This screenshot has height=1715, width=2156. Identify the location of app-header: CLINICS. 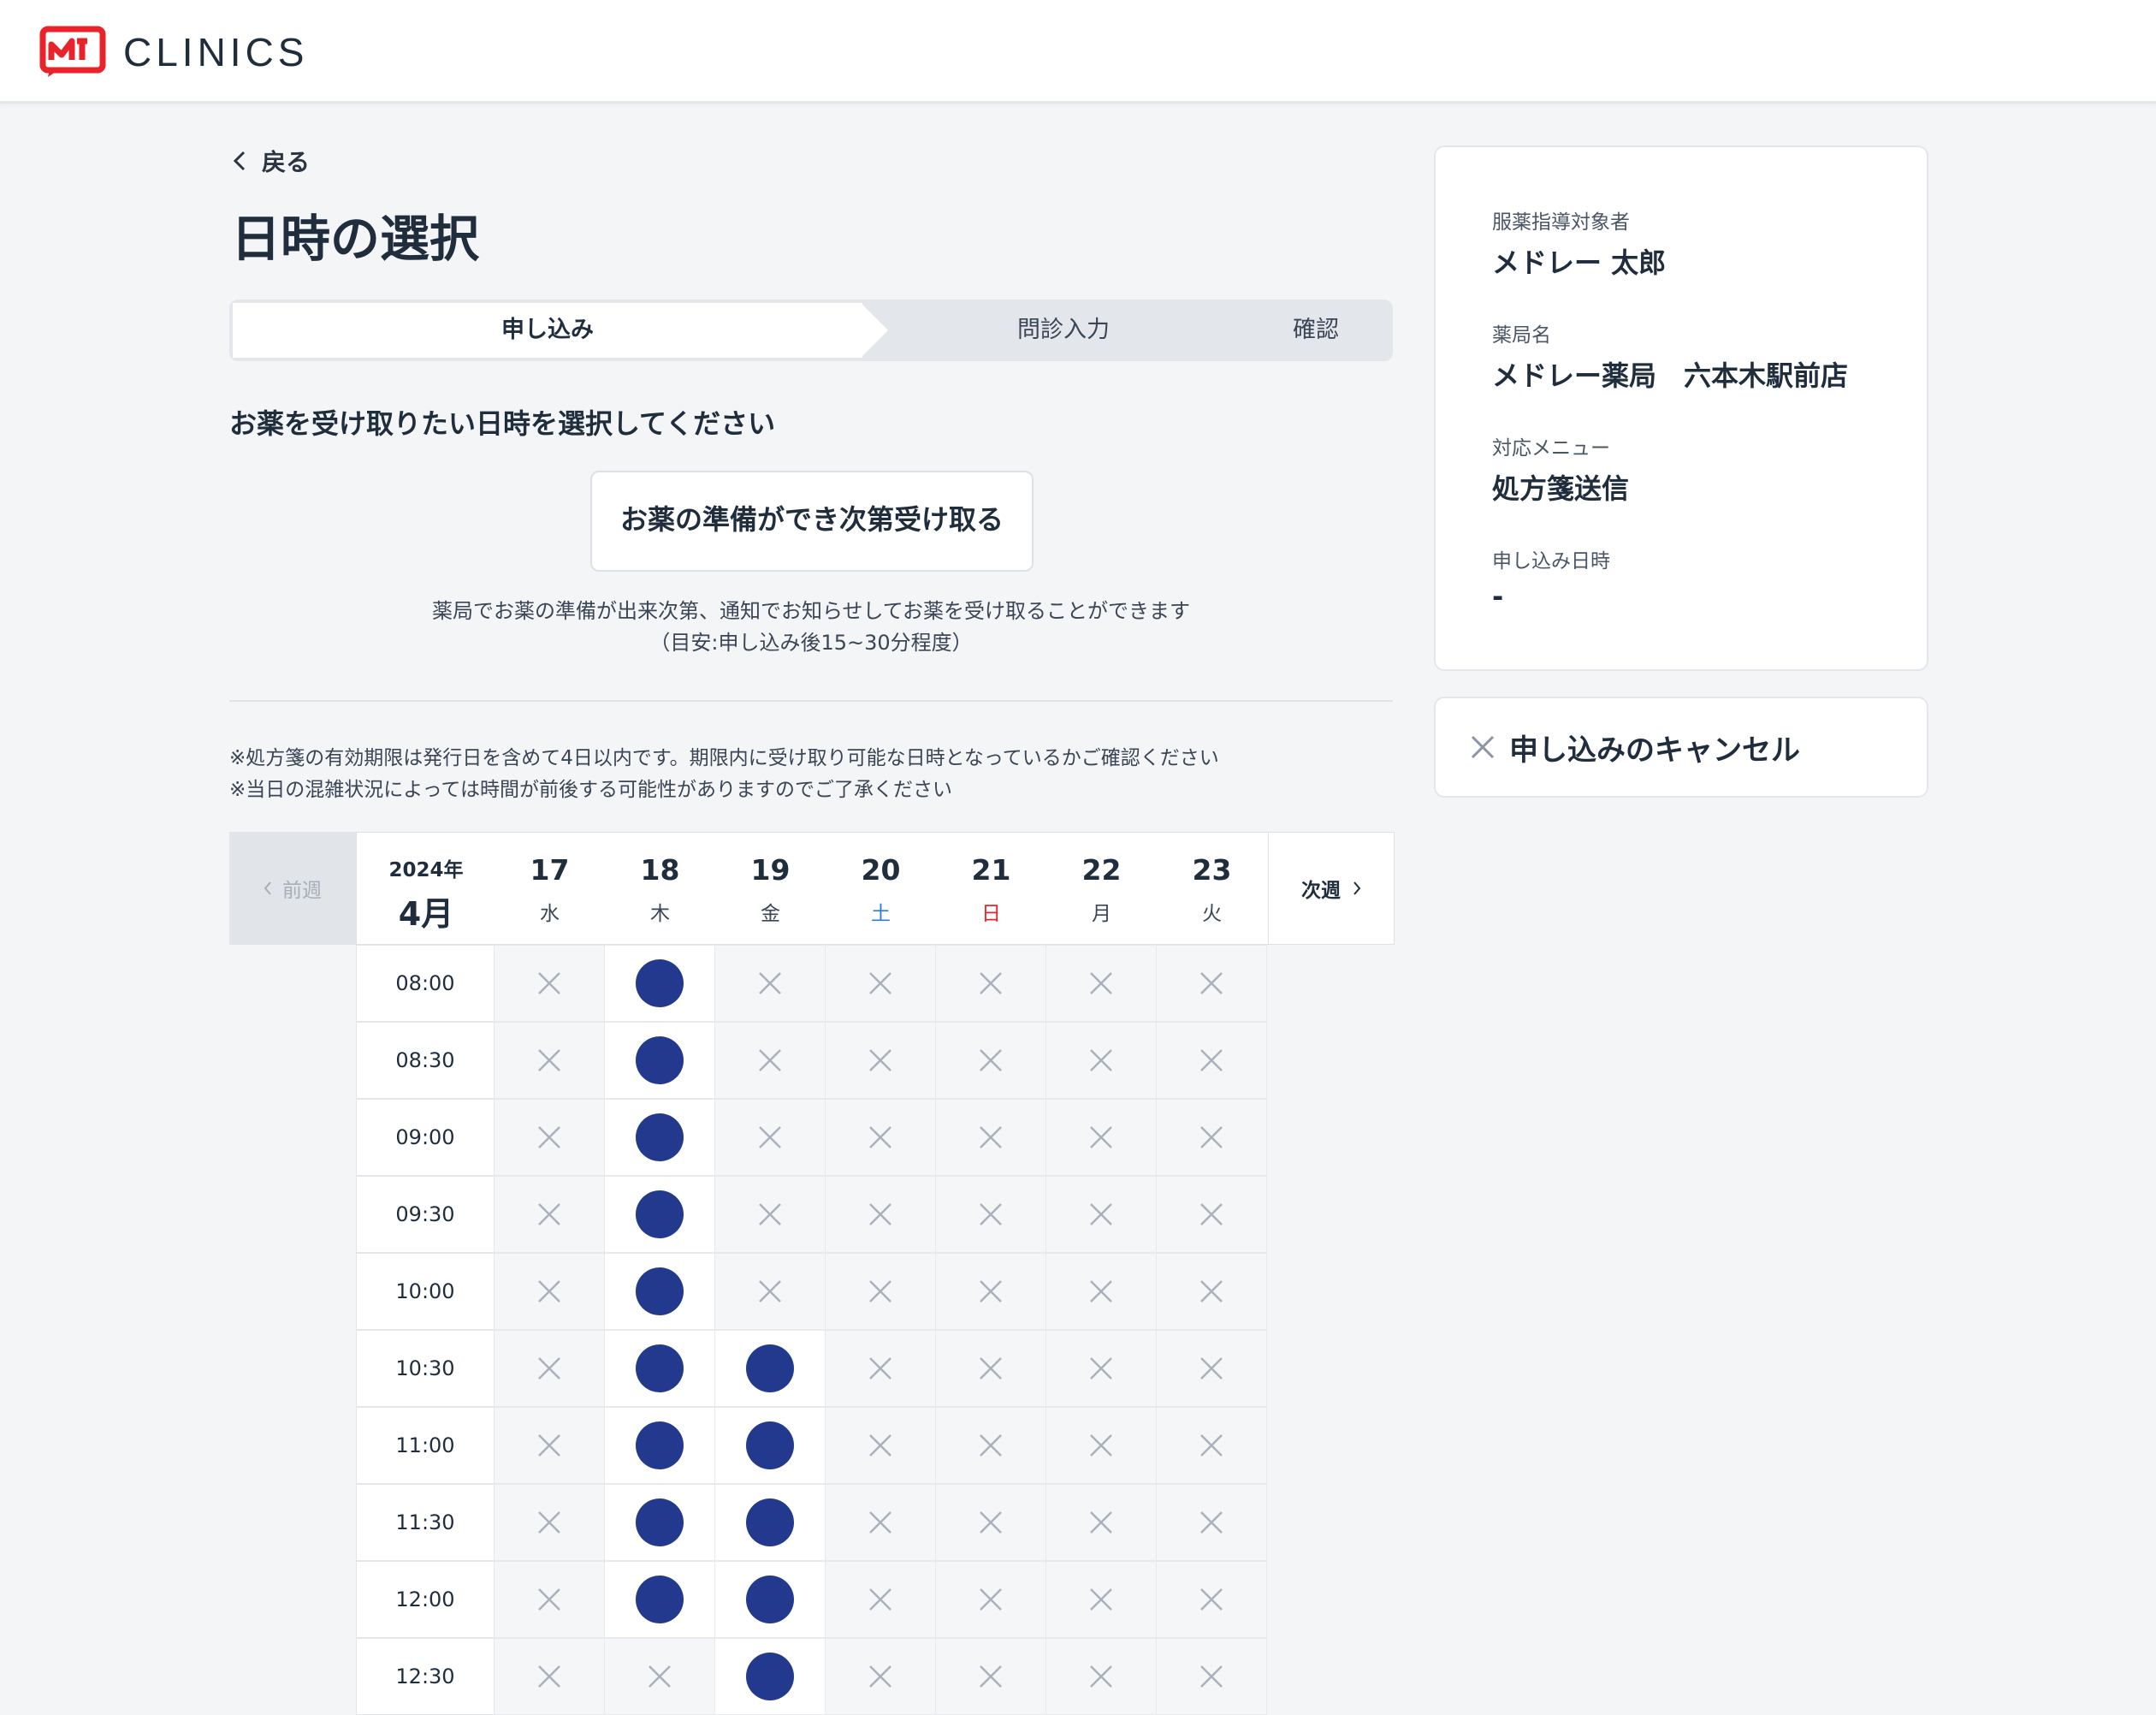
(1078, 52).